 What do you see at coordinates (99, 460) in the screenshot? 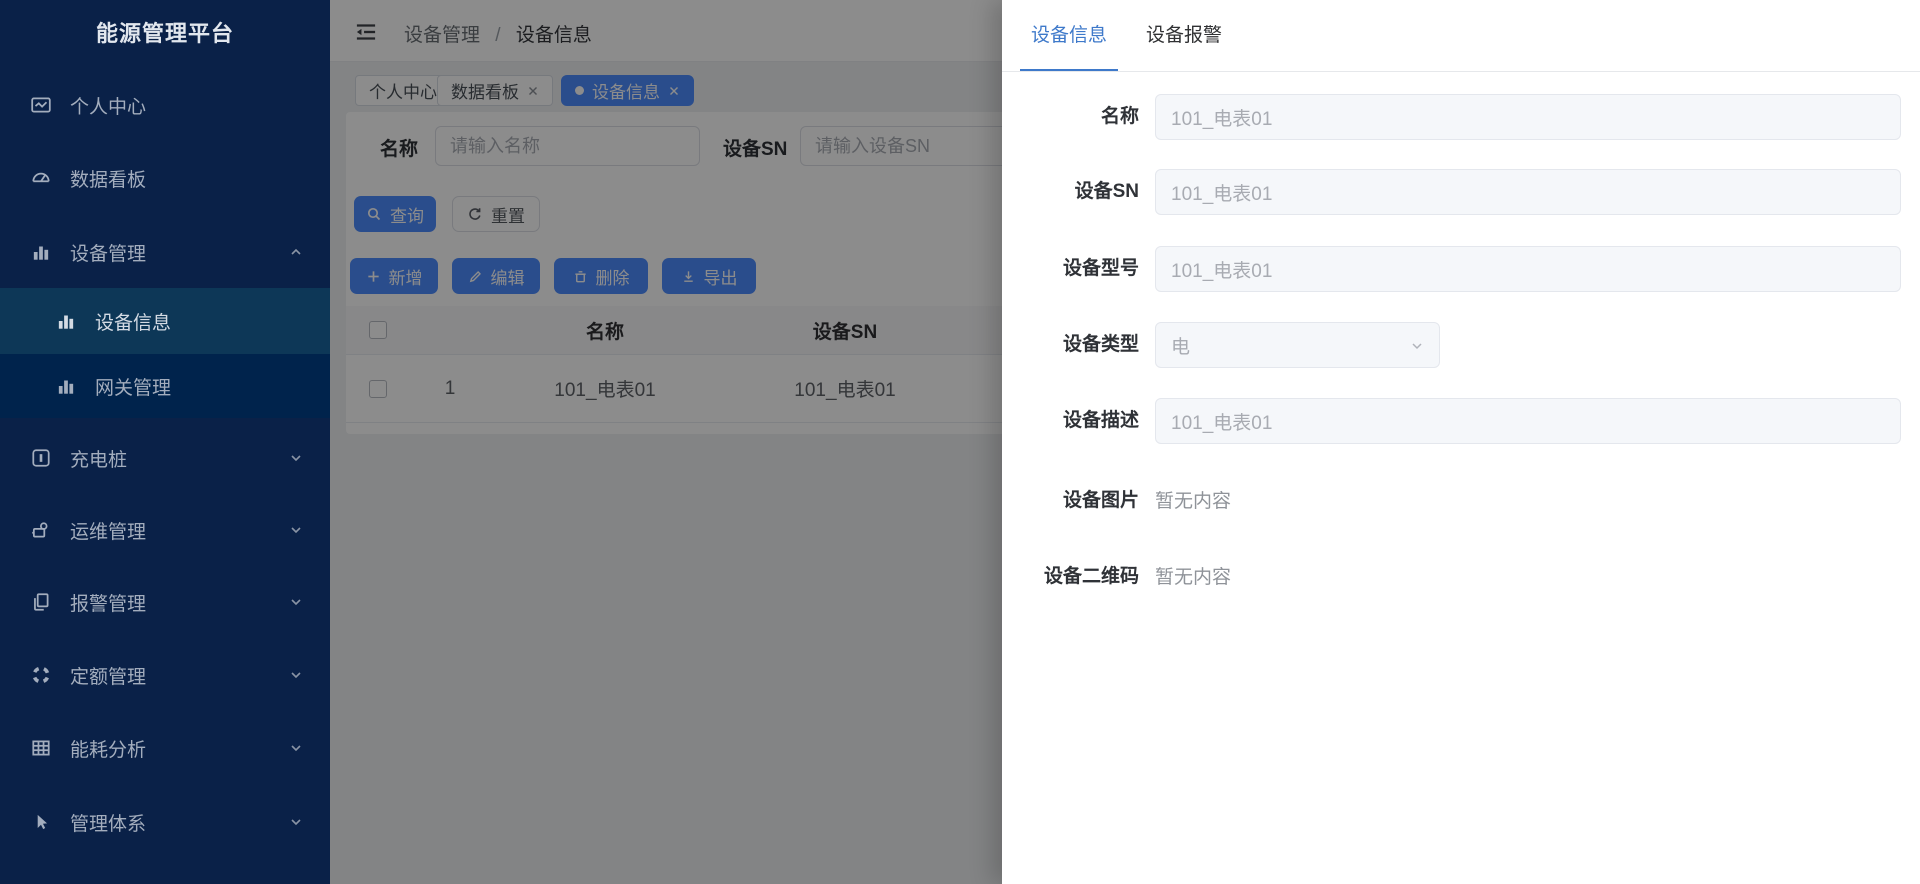
I see `sidebar-item-label: 充电桩` at bounding box center [99, 460].